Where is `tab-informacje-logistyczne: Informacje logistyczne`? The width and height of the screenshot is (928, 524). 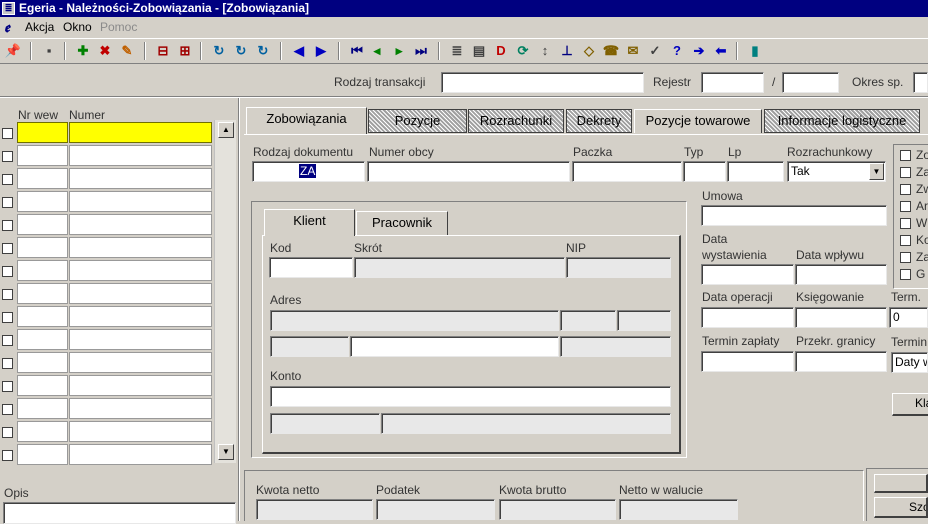
tab-informacje-logistyczne: Informacje logistyczne is located at coordinates (842, 121).